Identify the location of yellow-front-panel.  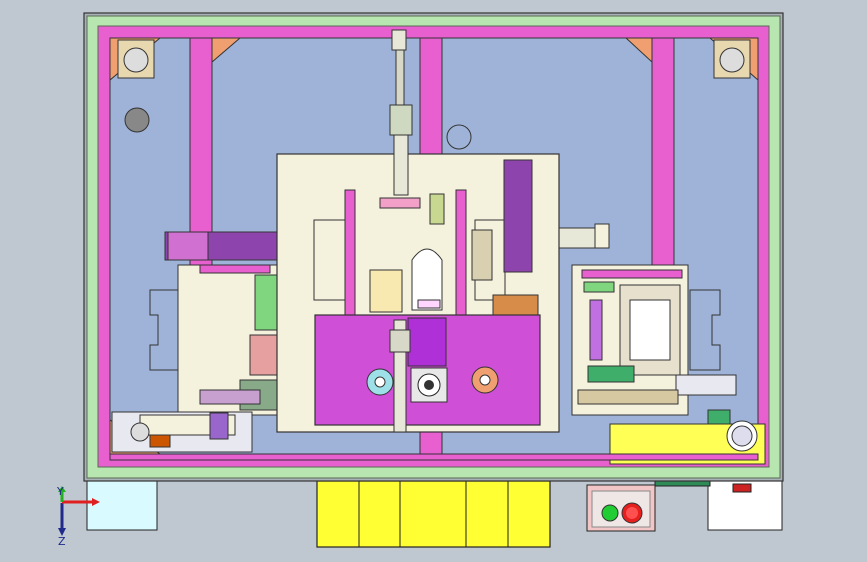
(433, 514).